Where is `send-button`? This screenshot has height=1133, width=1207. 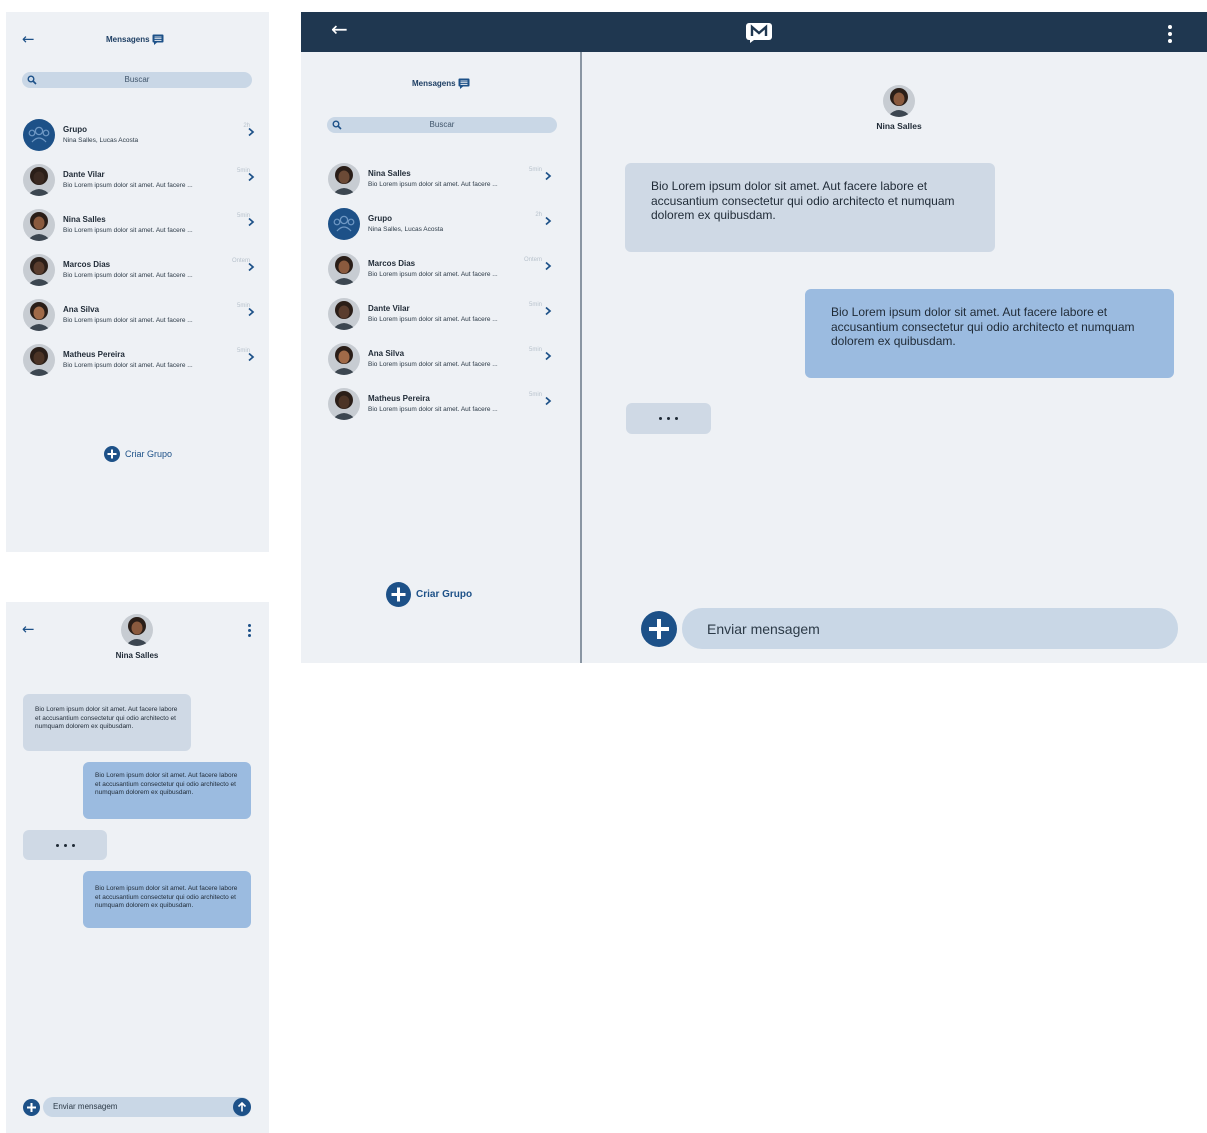 send-button is located at coordinates (242, 1107).